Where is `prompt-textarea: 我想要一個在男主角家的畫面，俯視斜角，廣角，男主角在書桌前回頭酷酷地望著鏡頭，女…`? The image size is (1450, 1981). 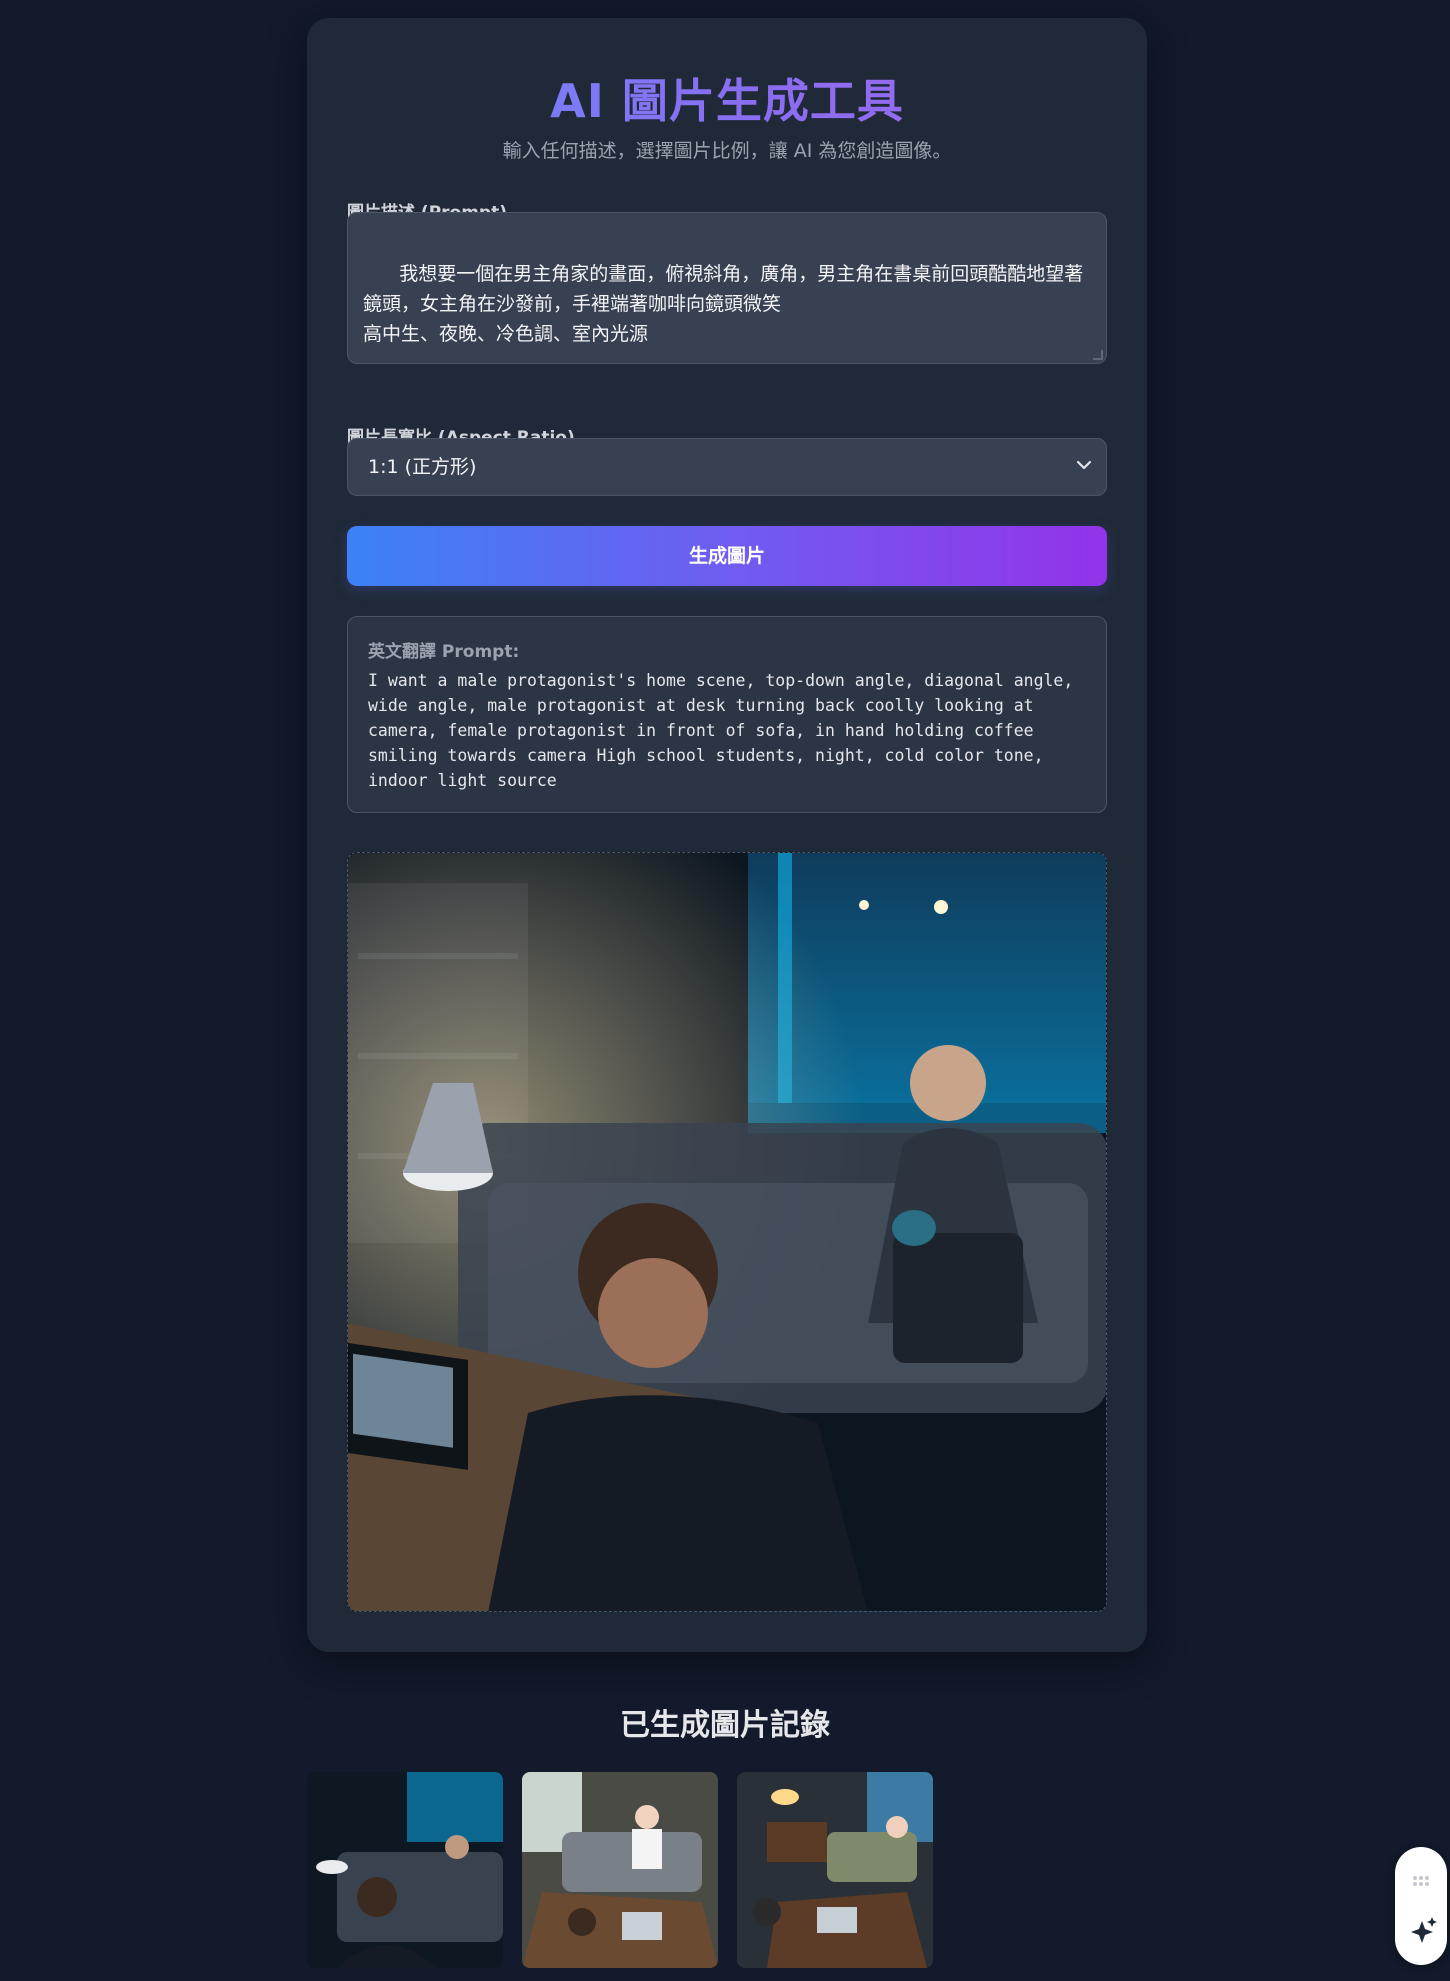
prompt-textarea: 我想要一個在男主角家的畫面，俯視斜角，廣角，男主角在書桌前回頭酷酷地望著鏡頭，女… is located at coordinates (727, 288).